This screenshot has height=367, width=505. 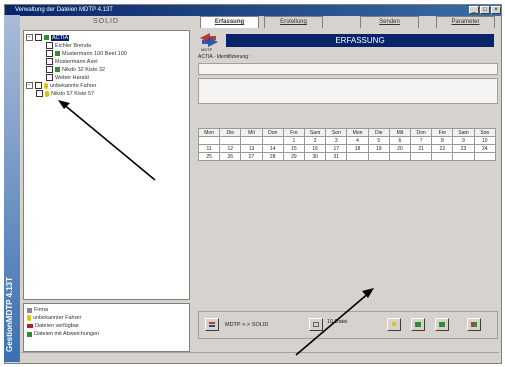 I want to click on calendar-day-cell: 3, so click(x=336, y=140).